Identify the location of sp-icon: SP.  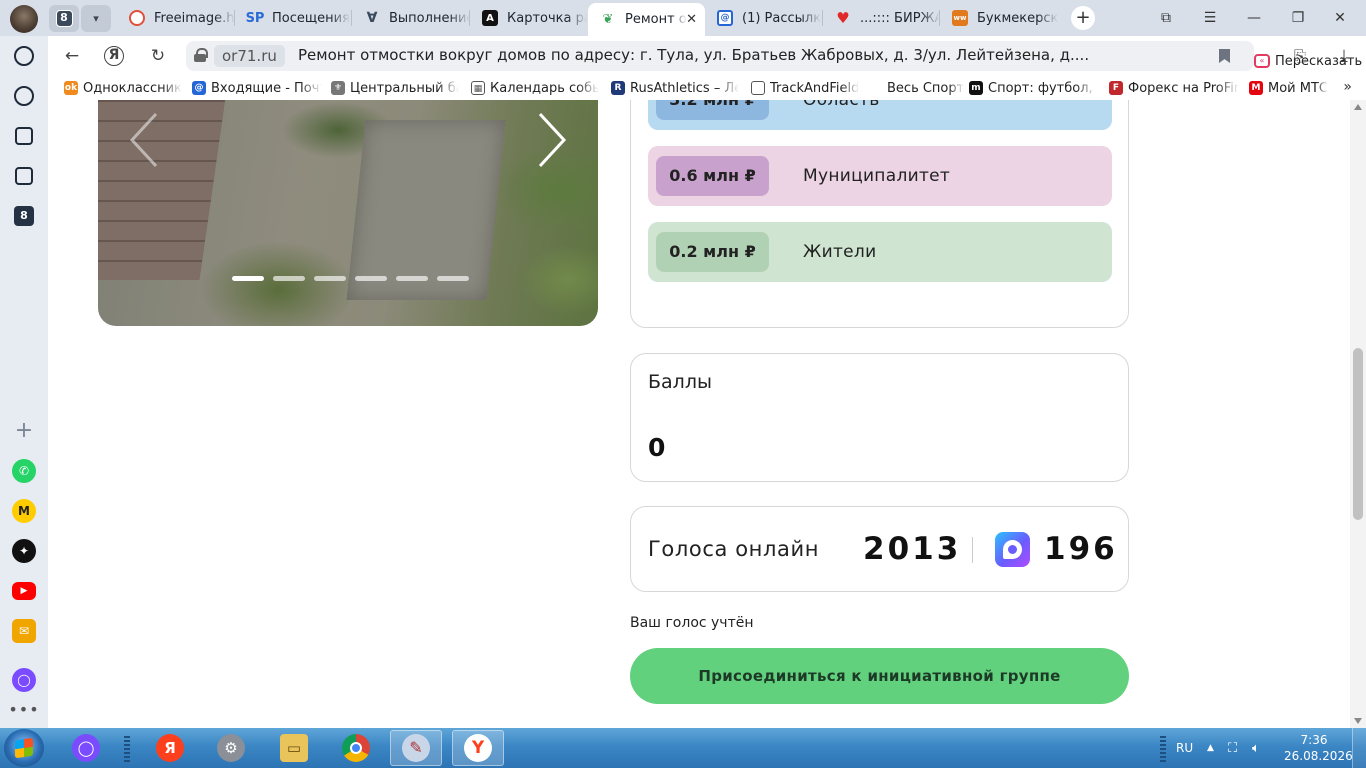
(255, 18).